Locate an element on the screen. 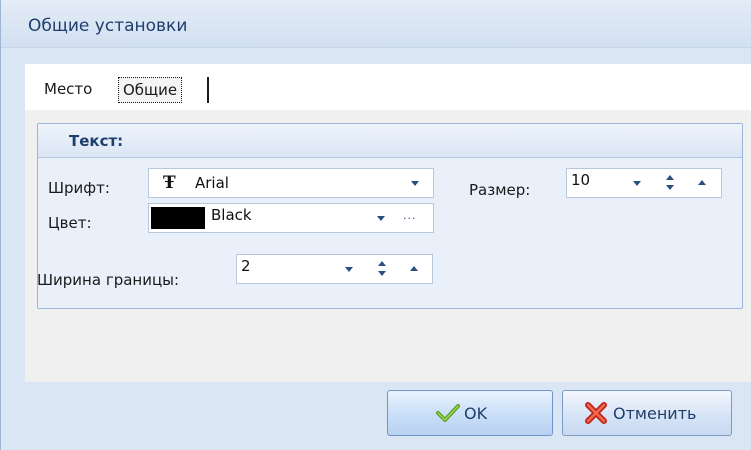 The width and height of the screenshot is (751, 450). color-ellipsis-icon: ··· is located at coordinates (410, 218).